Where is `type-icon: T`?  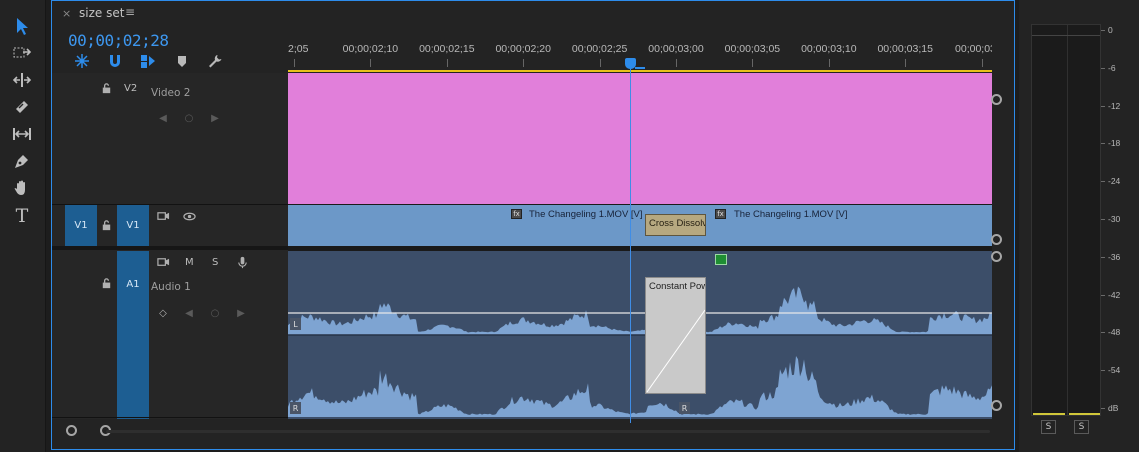 type-icon: T is located at coordinates (22, 216).